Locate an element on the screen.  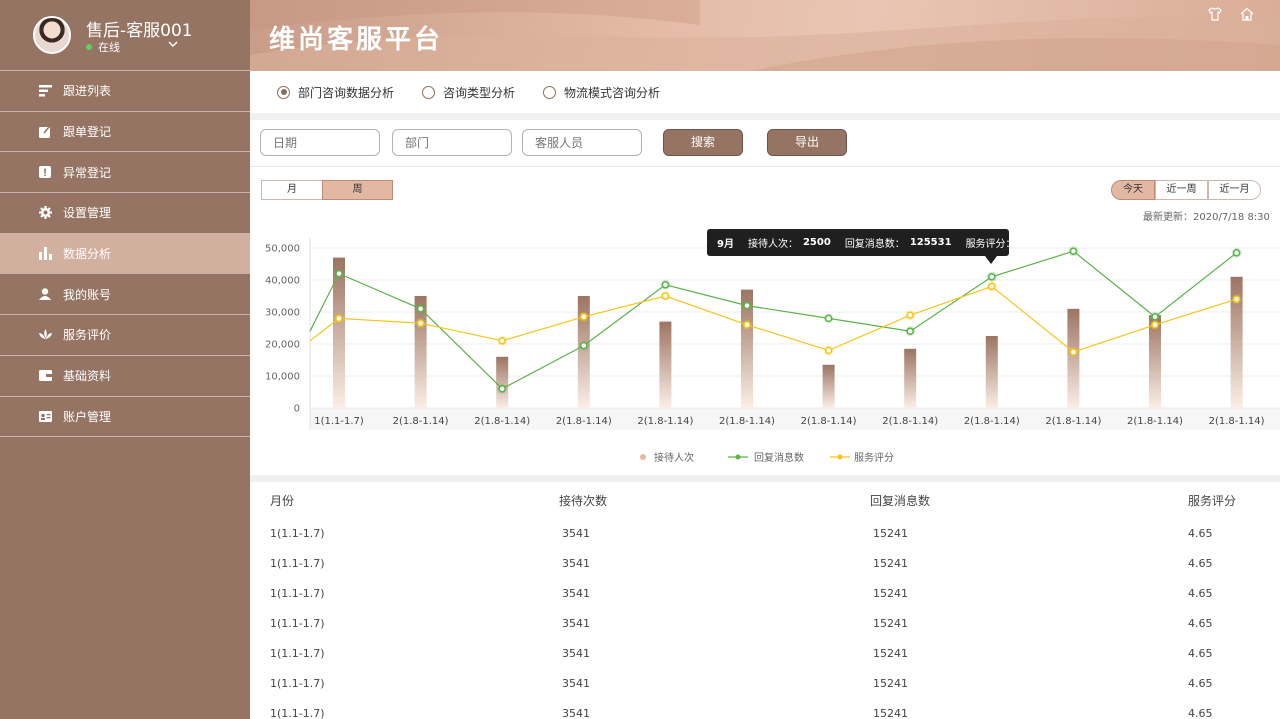
chart-tooltip: 9月 接待人次： 2500 回复消息数： 125531 服务评分： 4.86 is located at coordinates (876, 242).